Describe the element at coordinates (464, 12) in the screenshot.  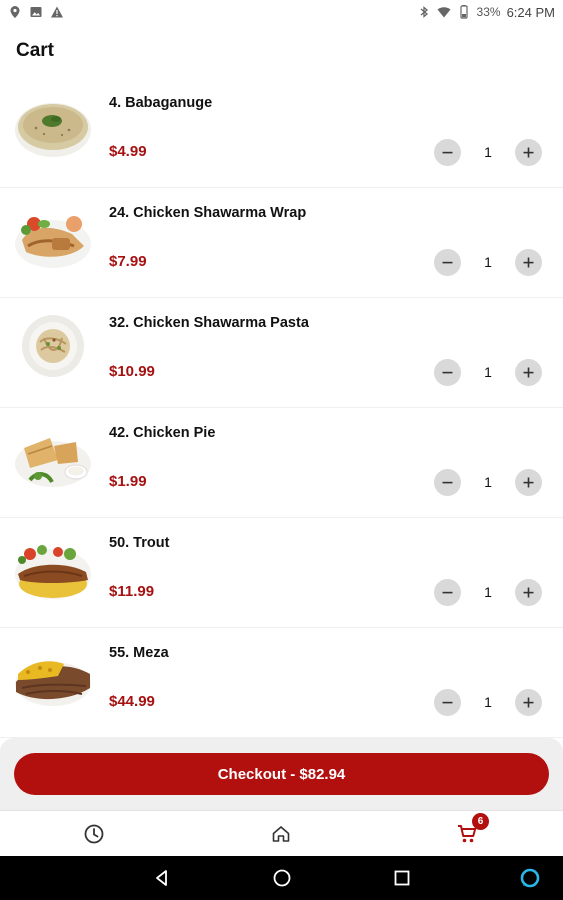
I see `battery-icon` at that location.